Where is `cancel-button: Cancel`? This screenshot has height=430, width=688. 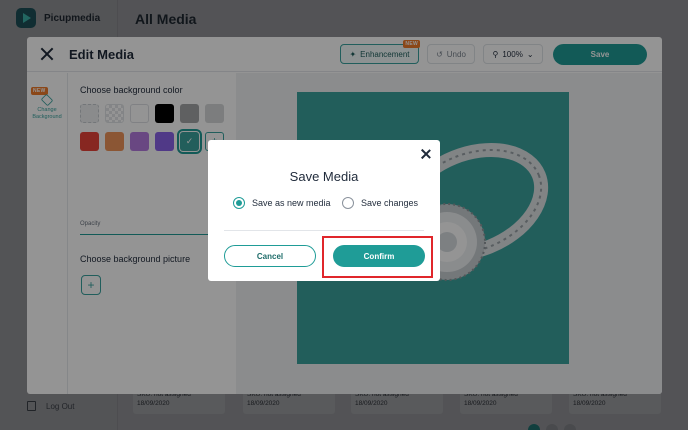 cancel-button: Cancel is located at coordinates (270, 256).